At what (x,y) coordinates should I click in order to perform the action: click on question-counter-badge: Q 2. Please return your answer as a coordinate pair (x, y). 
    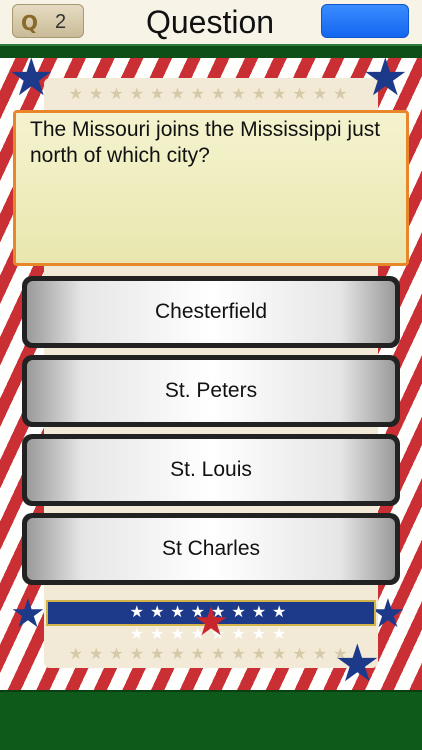
    Looking at the image, I should click on (48, 21).